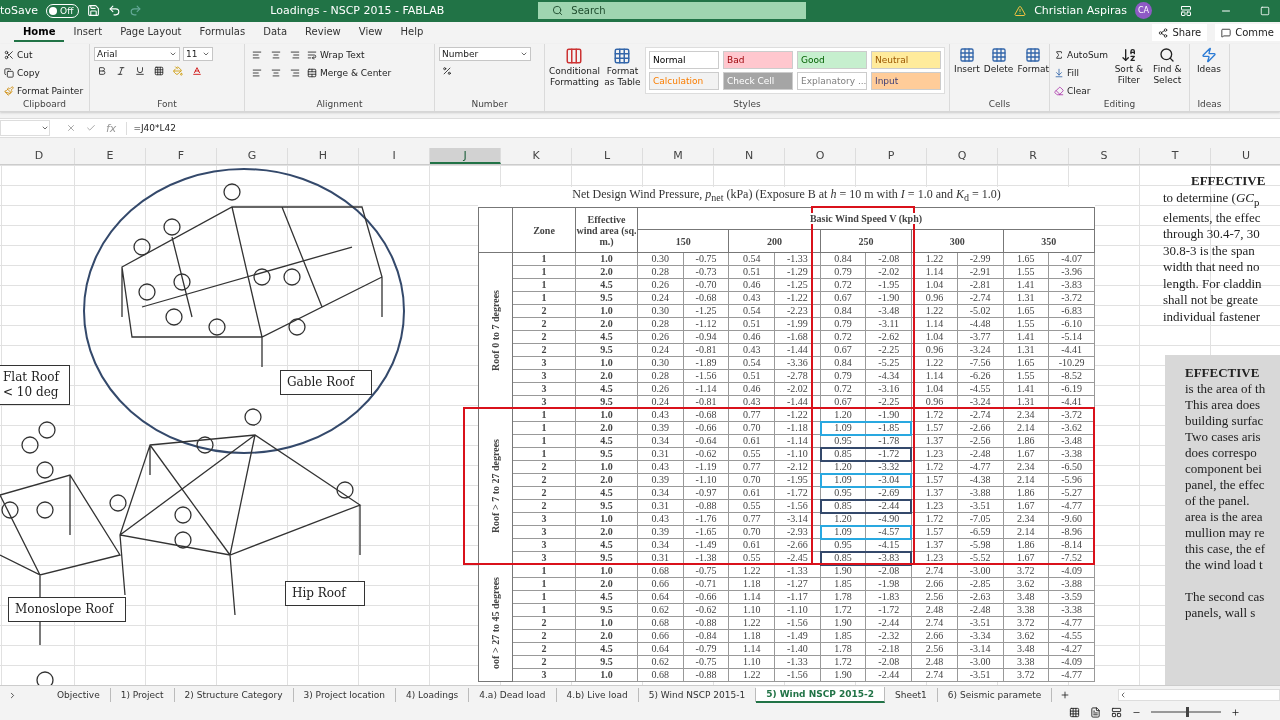 This screenshot has width=1280, height=720. What do you see at coordinates (906, 80) in the screenshot?
I see `cell-style: Input` at bounding box center [906, 80].